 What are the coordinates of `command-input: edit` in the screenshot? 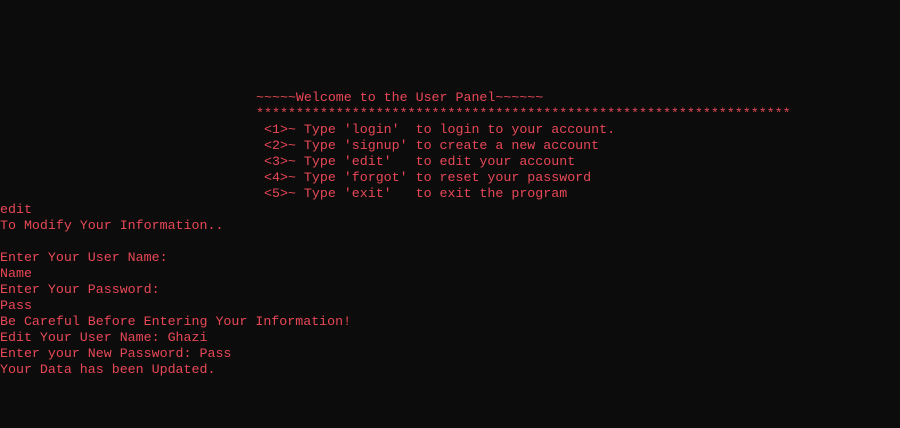 It's located at (16, 209).